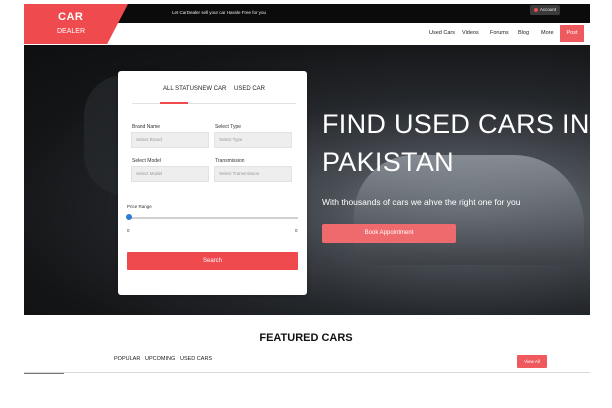 Image resolution: width=612 pixels, height=408 pixels. I want to click on tab-popular: POPULAR, so click(127, 359).